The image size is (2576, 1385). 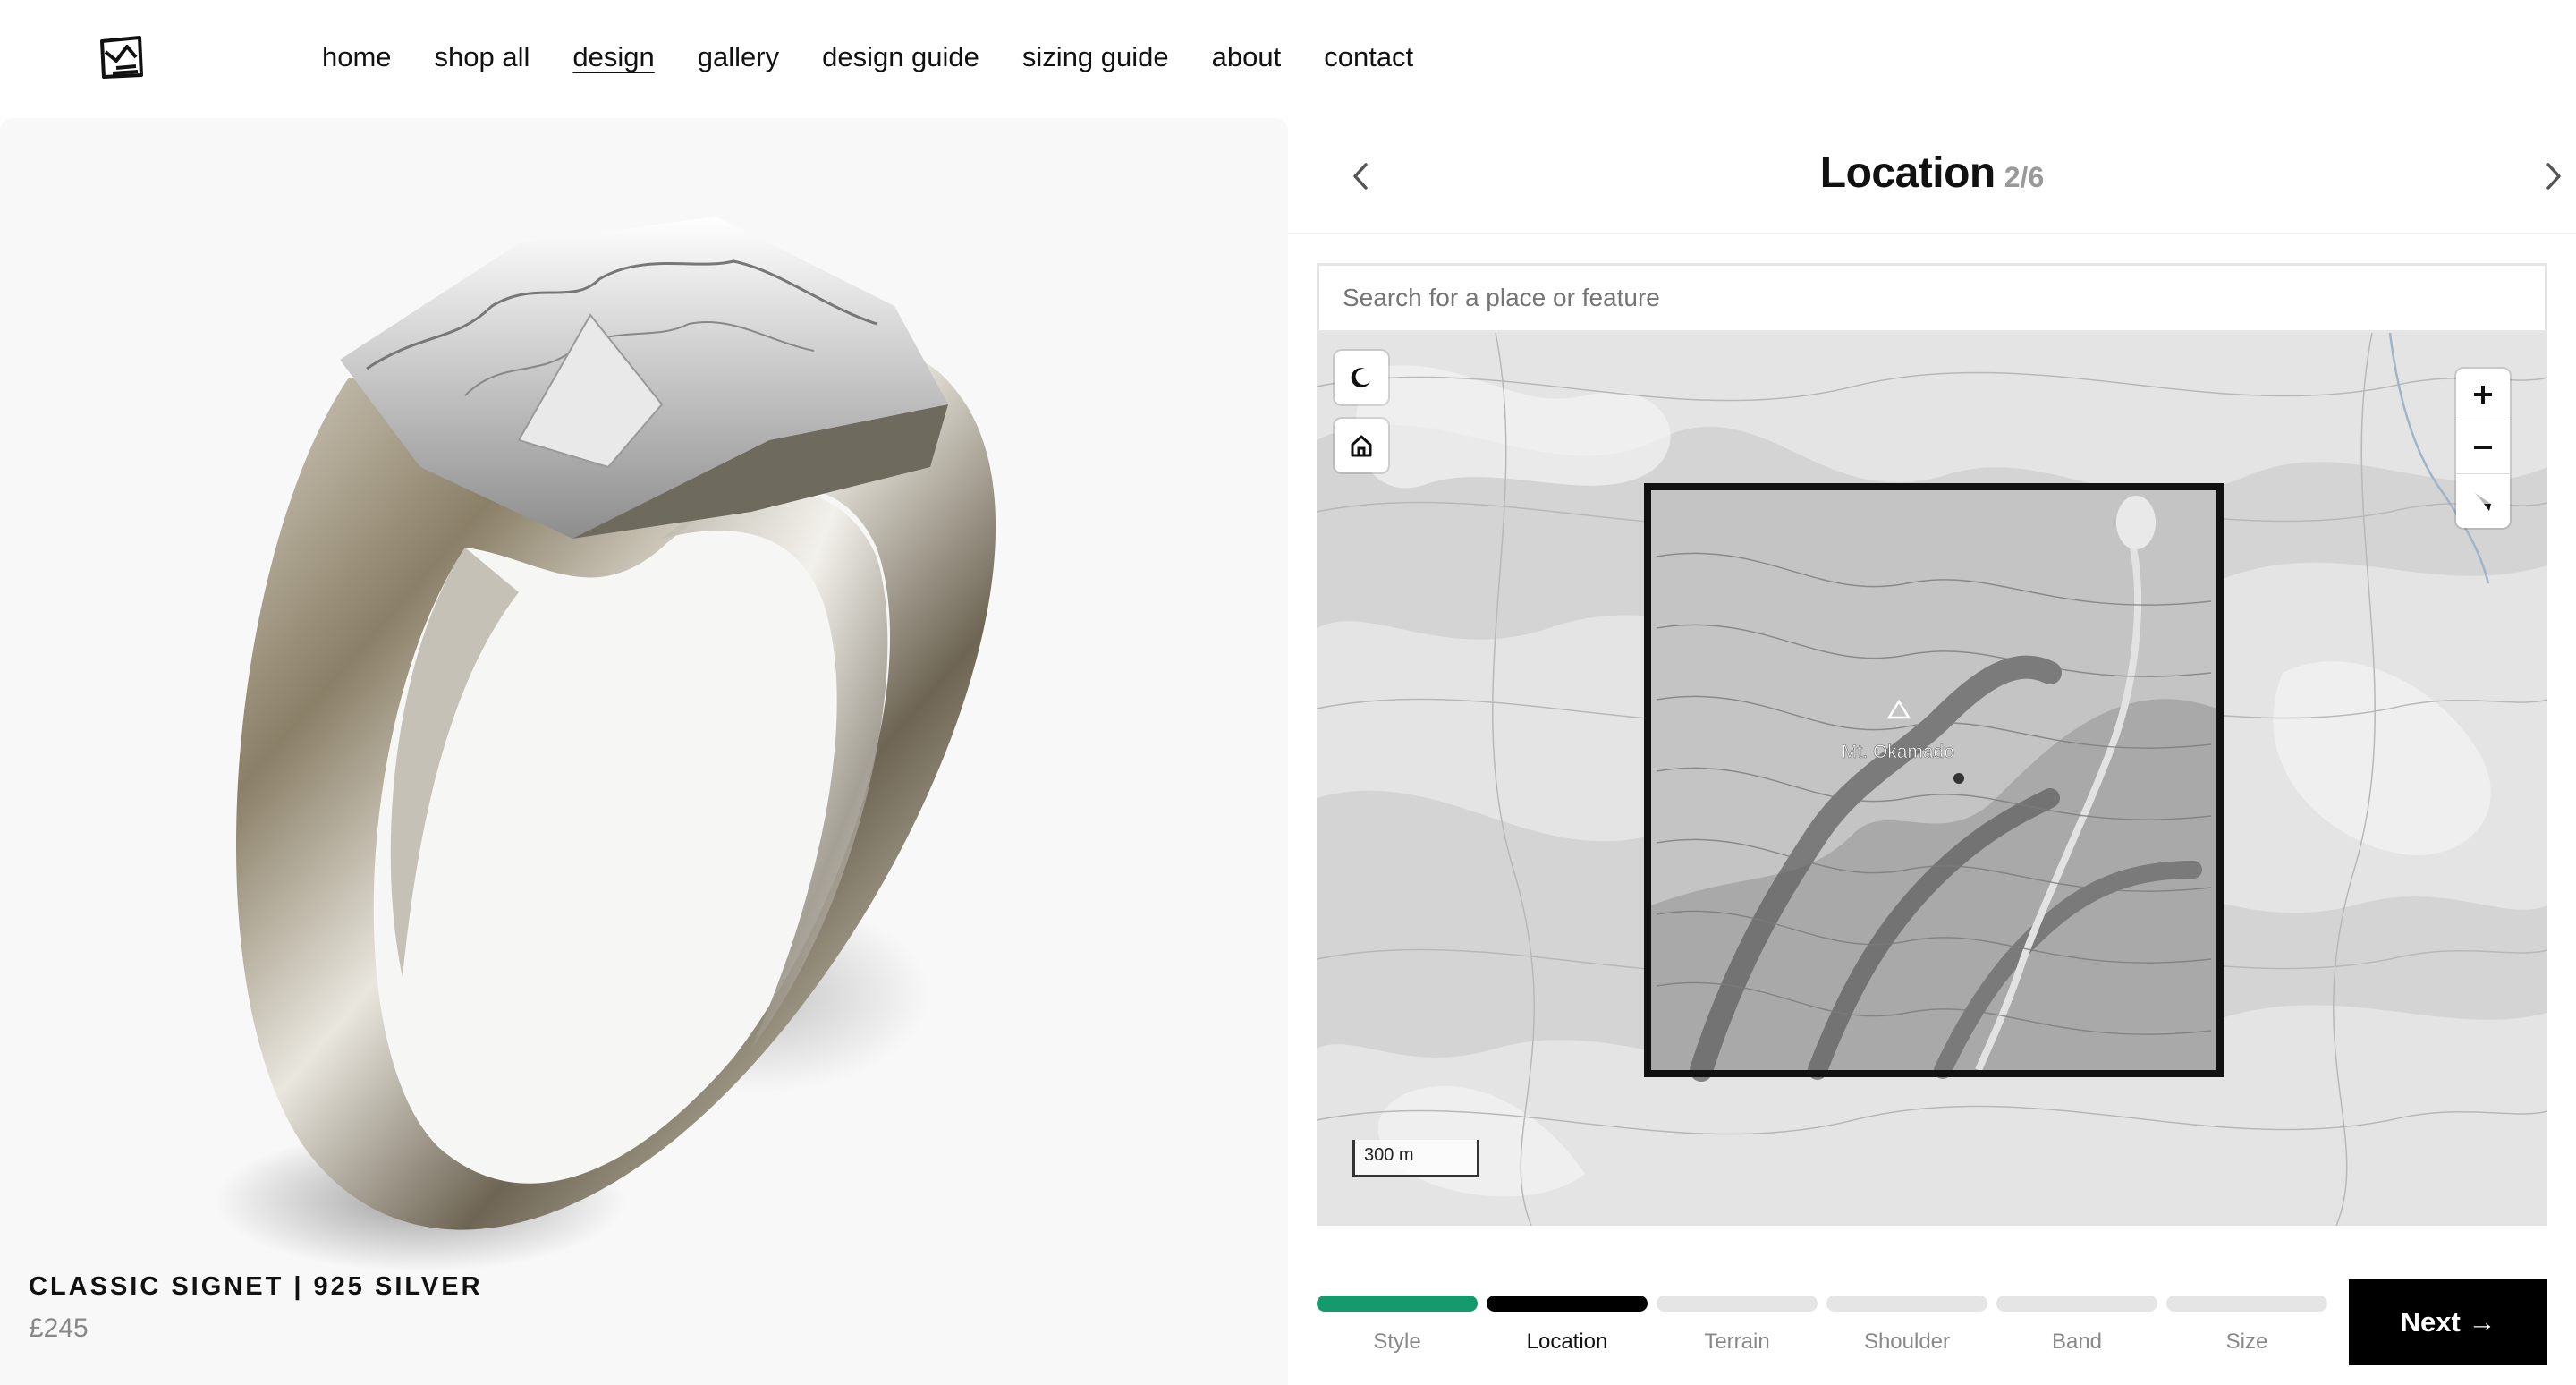 What do you see at coordinates (482, 57) in the screenshot?
I see `nav-shop-all: shop all` at bounding box center [482, 57].